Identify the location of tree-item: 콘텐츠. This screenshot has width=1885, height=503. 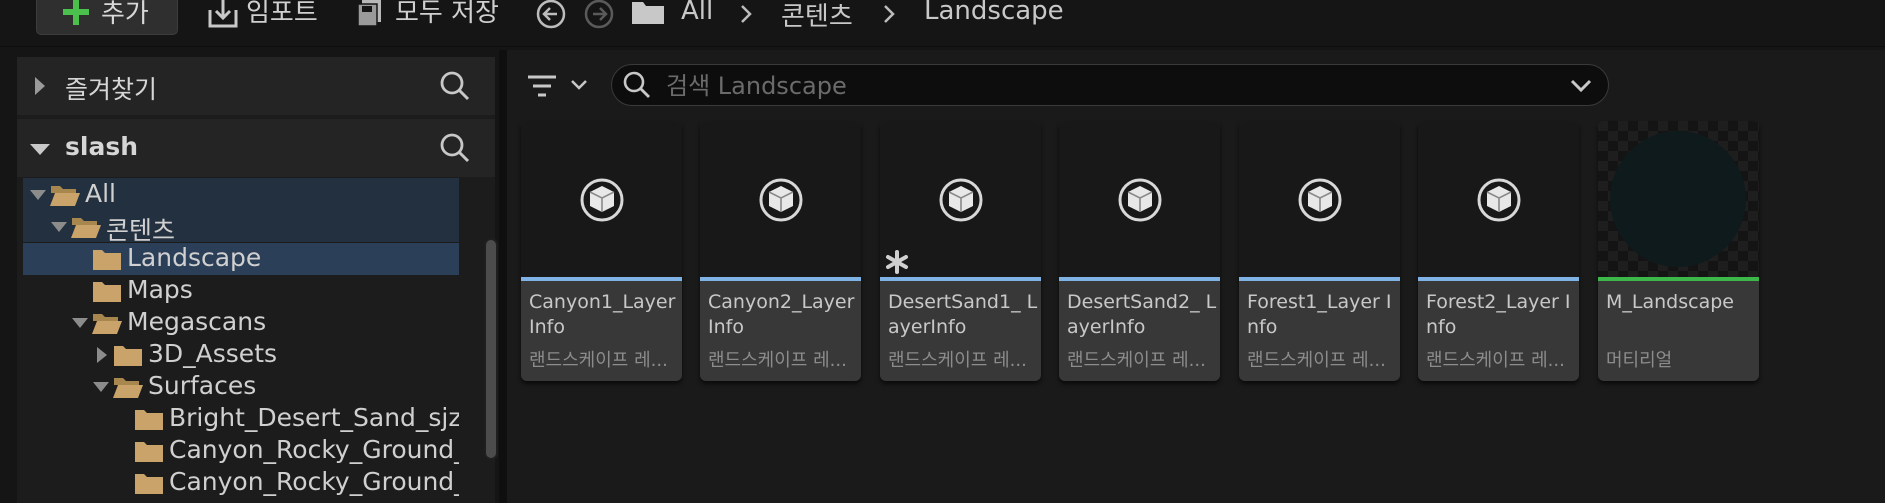
(241, 228).